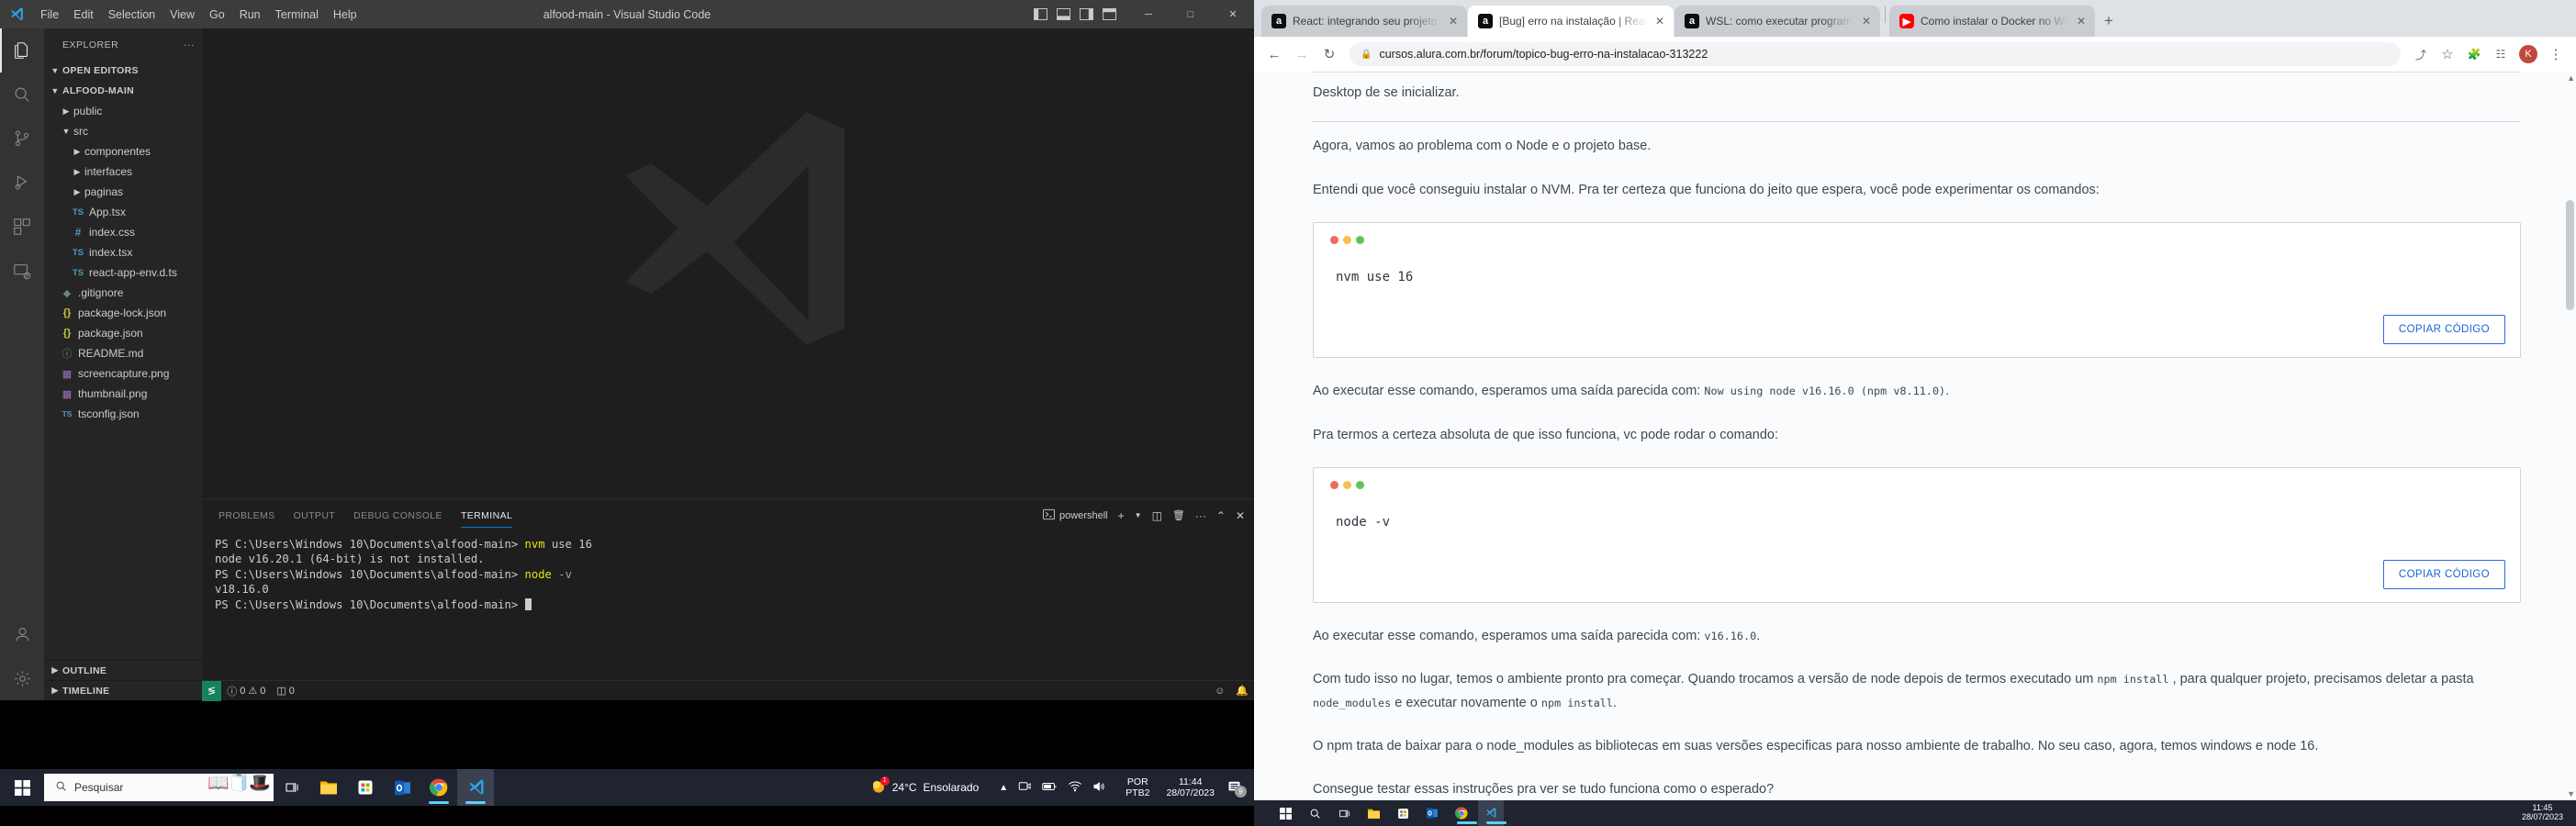 The height and width of the screenshot is (826, 2576). What do you see at coordinates (123, 172) in the screenshot?
I see `tree-item-interfaces: ▶ interfaces` at bounding box center [123, 172].